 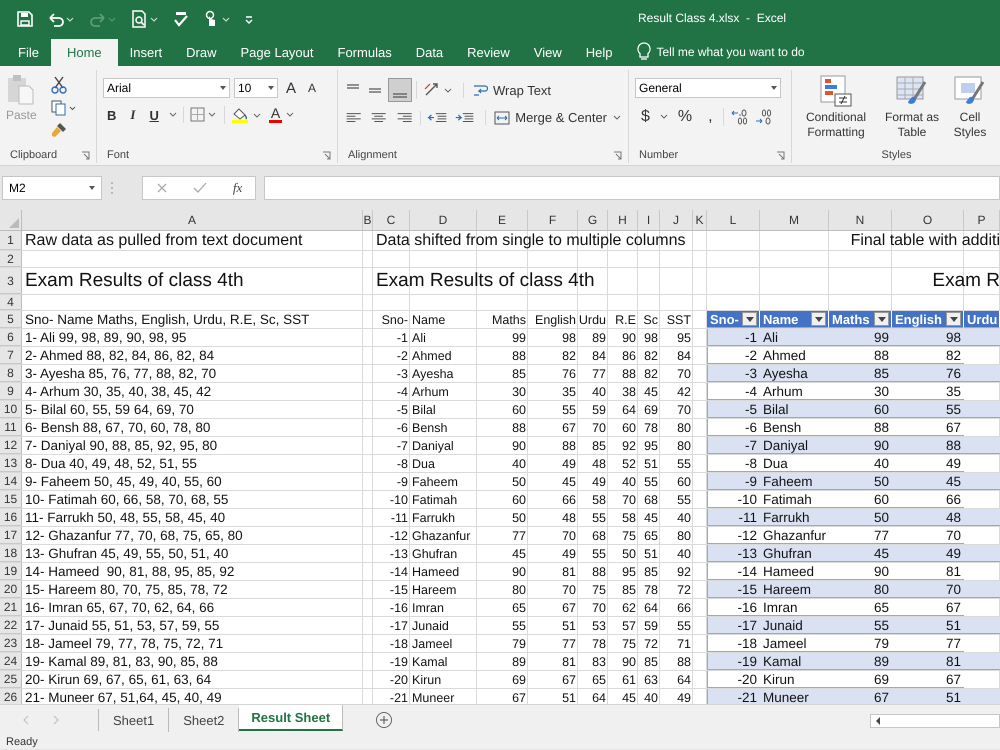 What do you see at coordinates (676, 220) in the screenshot?
I see `column-header: J` at bounding box center [676, 220].